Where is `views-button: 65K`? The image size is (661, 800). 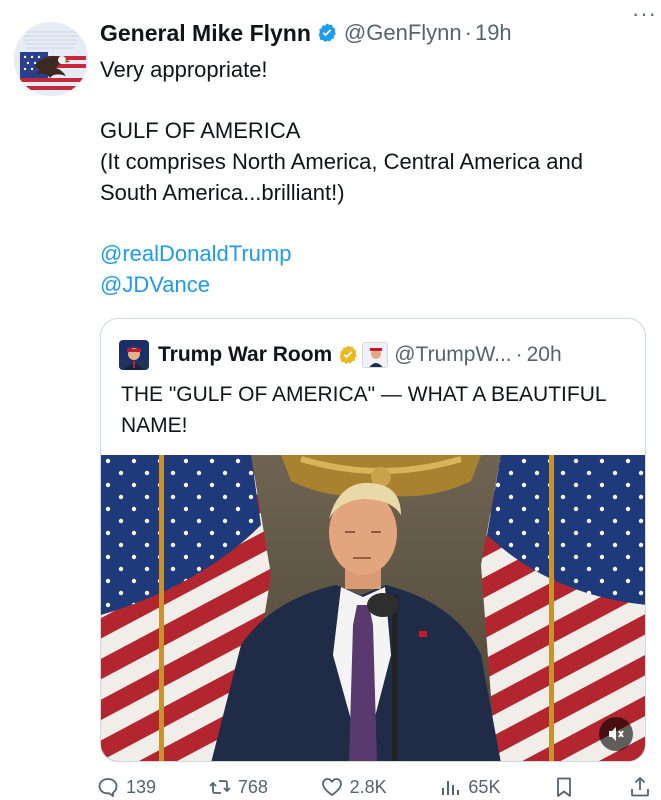 views-button: 65K is located at coordinates (469, 787).